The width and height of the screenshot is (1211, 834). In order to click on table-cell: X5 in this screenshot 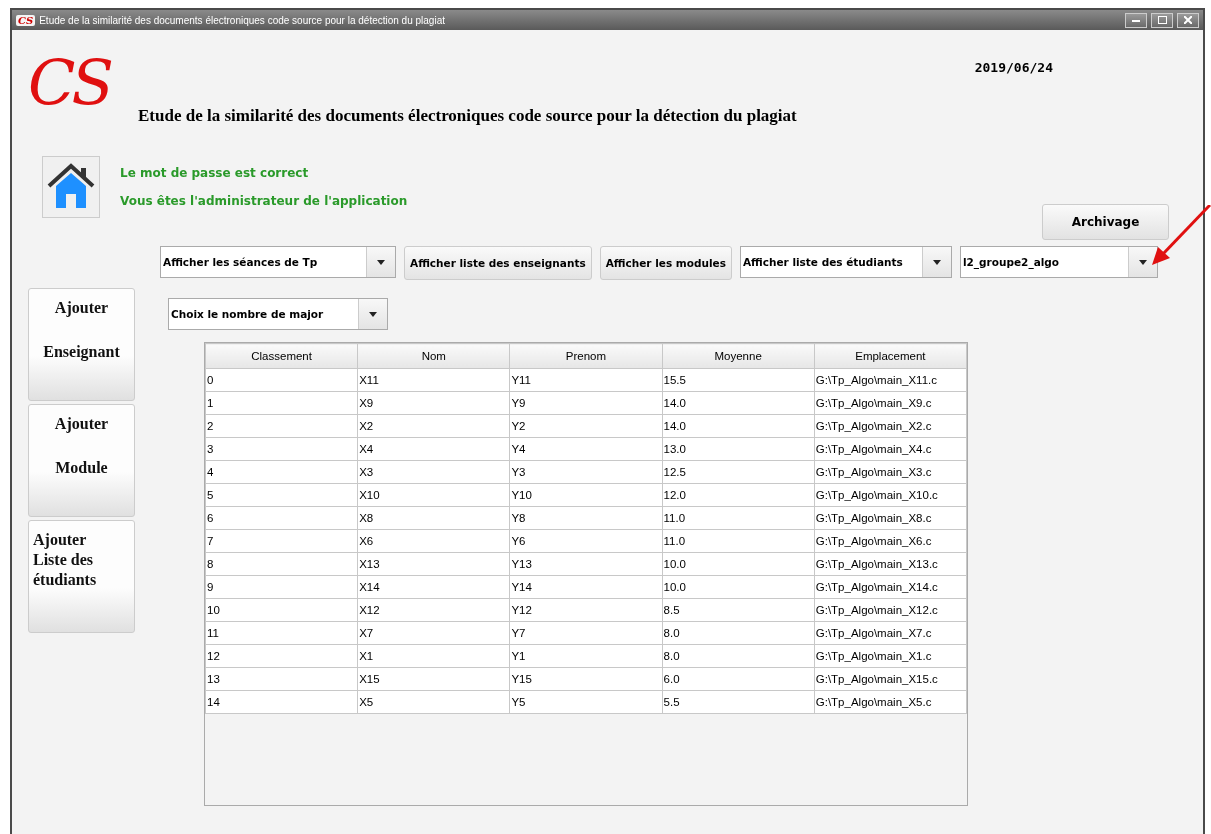, I will do `click(433, 702)`.